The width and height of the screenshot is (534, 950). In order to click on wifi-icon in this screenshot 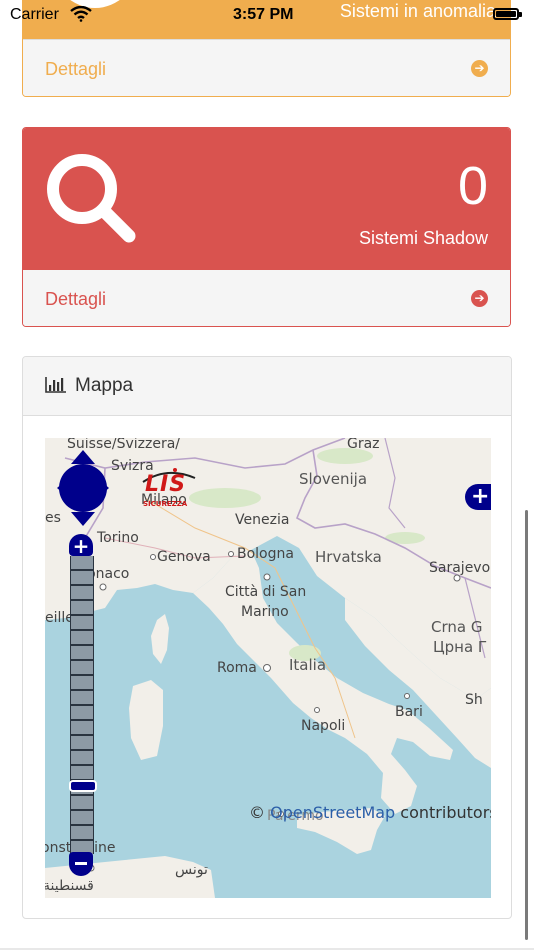, I will do `click(81, 16)`.